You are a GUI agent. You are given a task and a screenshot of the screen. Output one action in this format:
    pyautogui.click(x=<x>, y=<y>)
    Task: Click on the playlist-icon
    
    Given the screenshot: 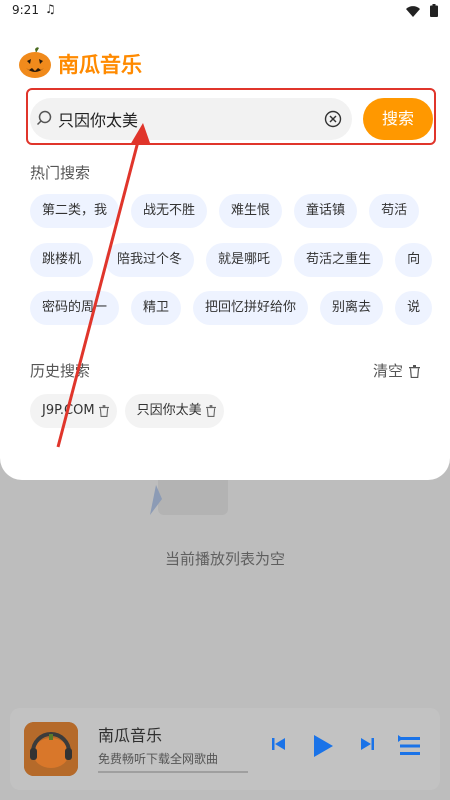 What is the action you would take?
    pyautogui.click(x=410, y=746)
    